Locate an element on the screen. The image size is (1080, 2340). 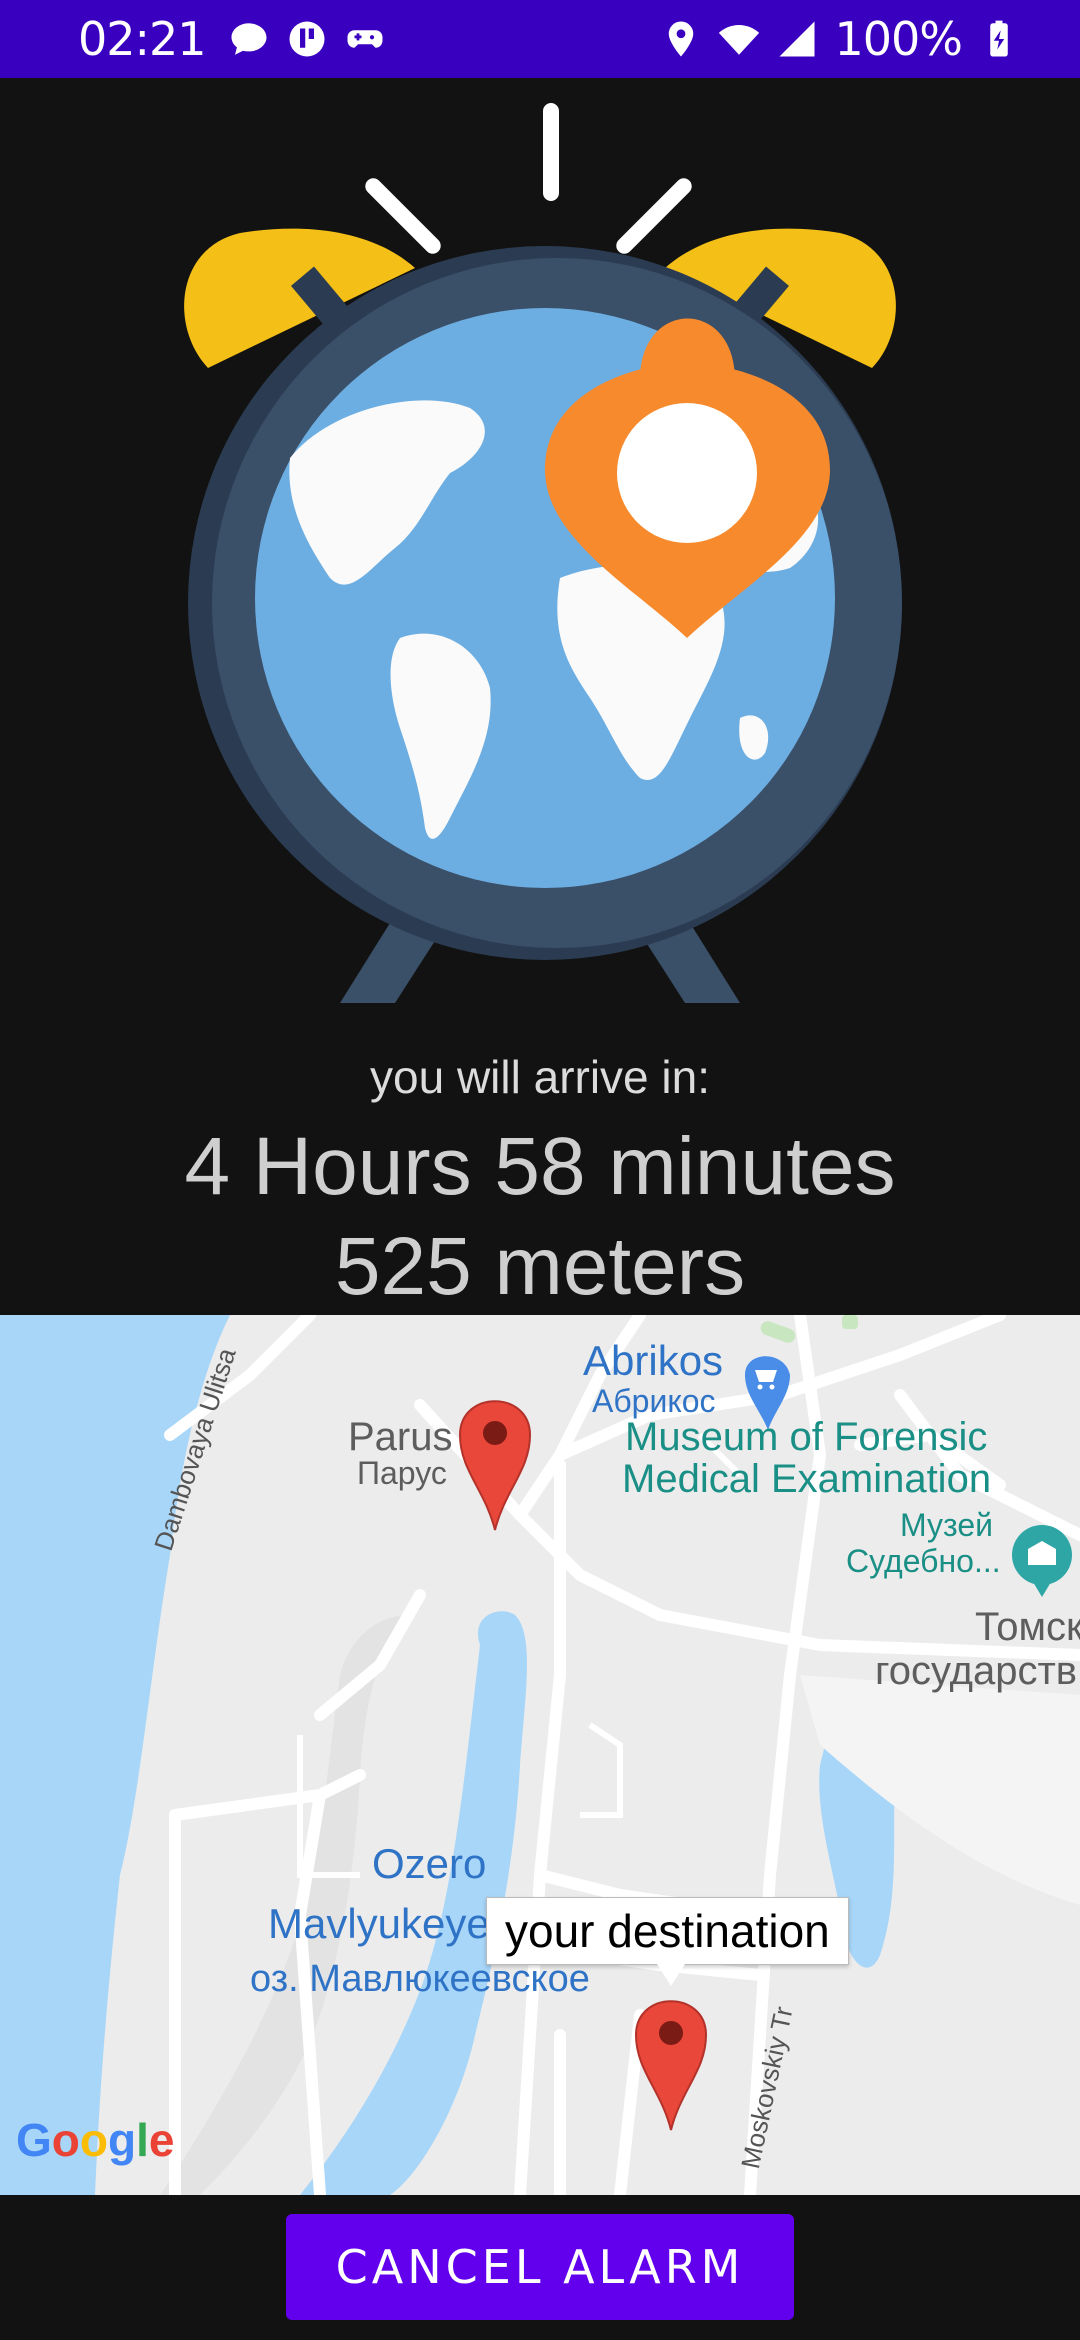
map-label-museum-ru-1: Музей is located at coordinates (946, 1525).